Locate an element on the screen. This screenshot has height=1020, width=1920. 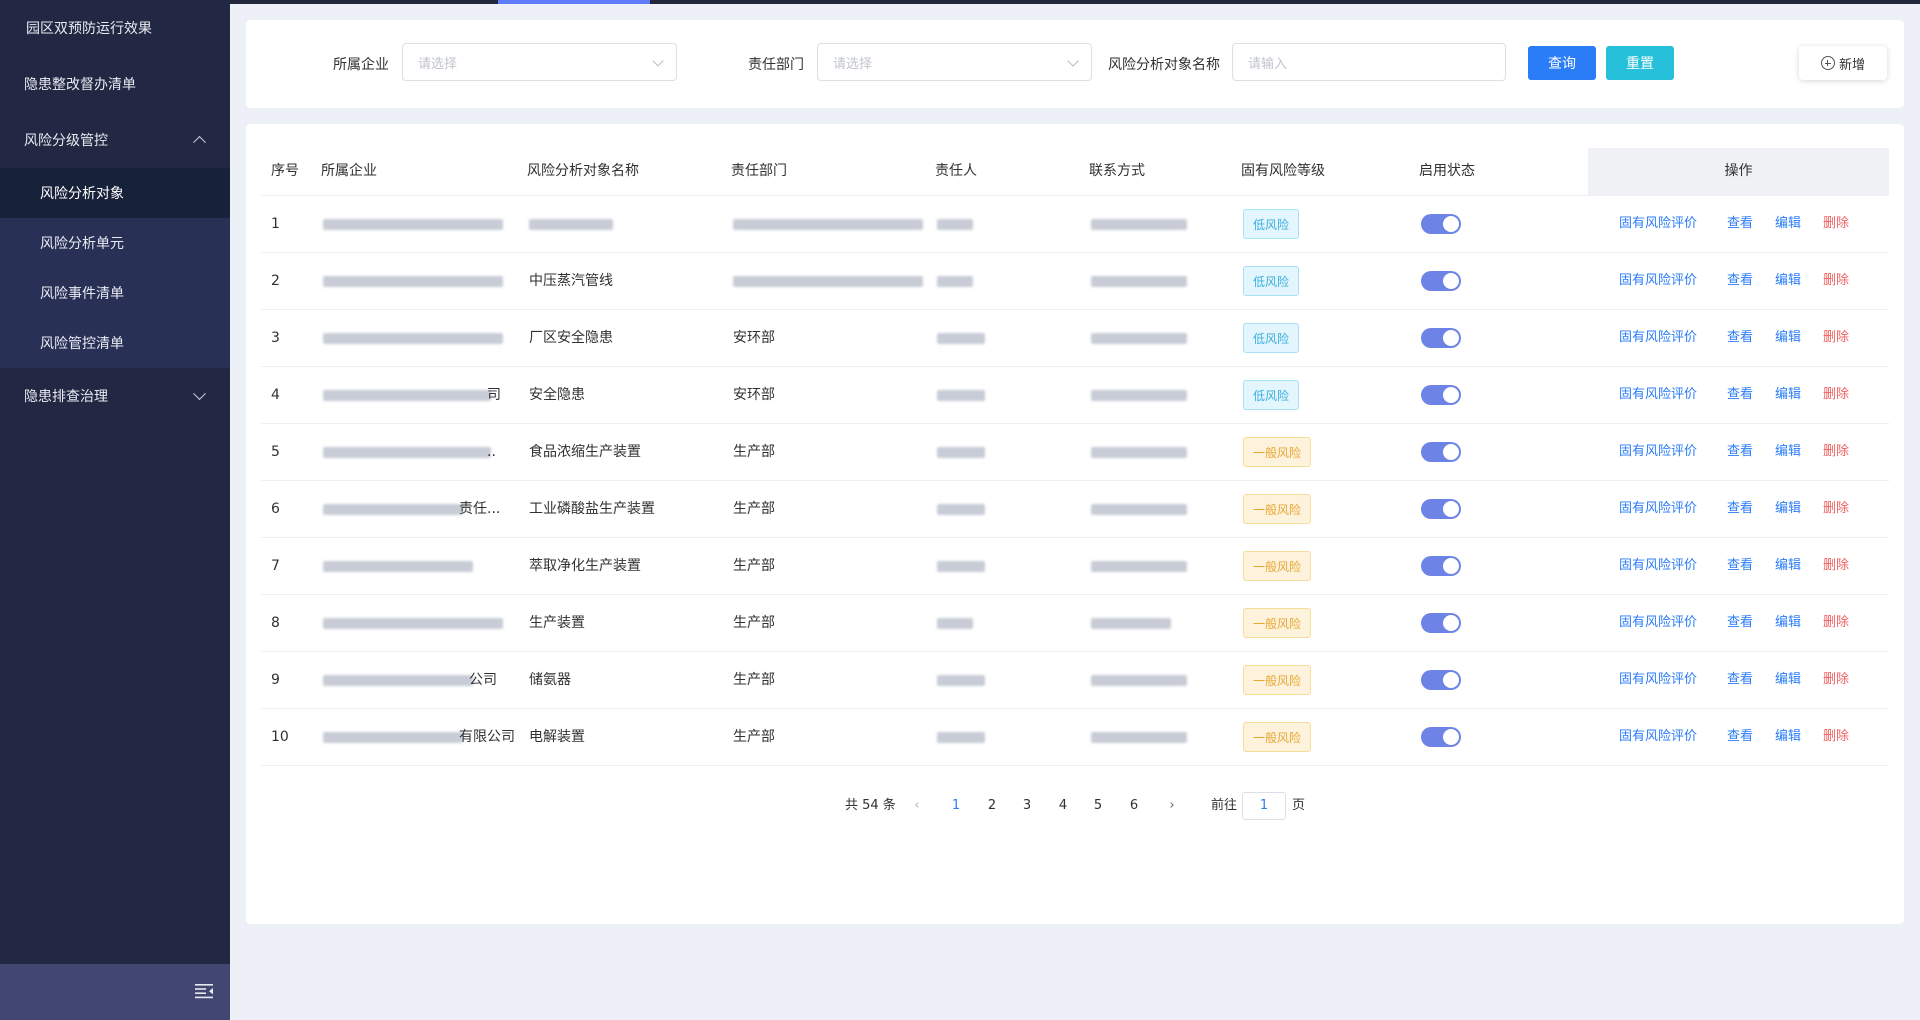
page-2: 2 is located at coordinates (992, 806).